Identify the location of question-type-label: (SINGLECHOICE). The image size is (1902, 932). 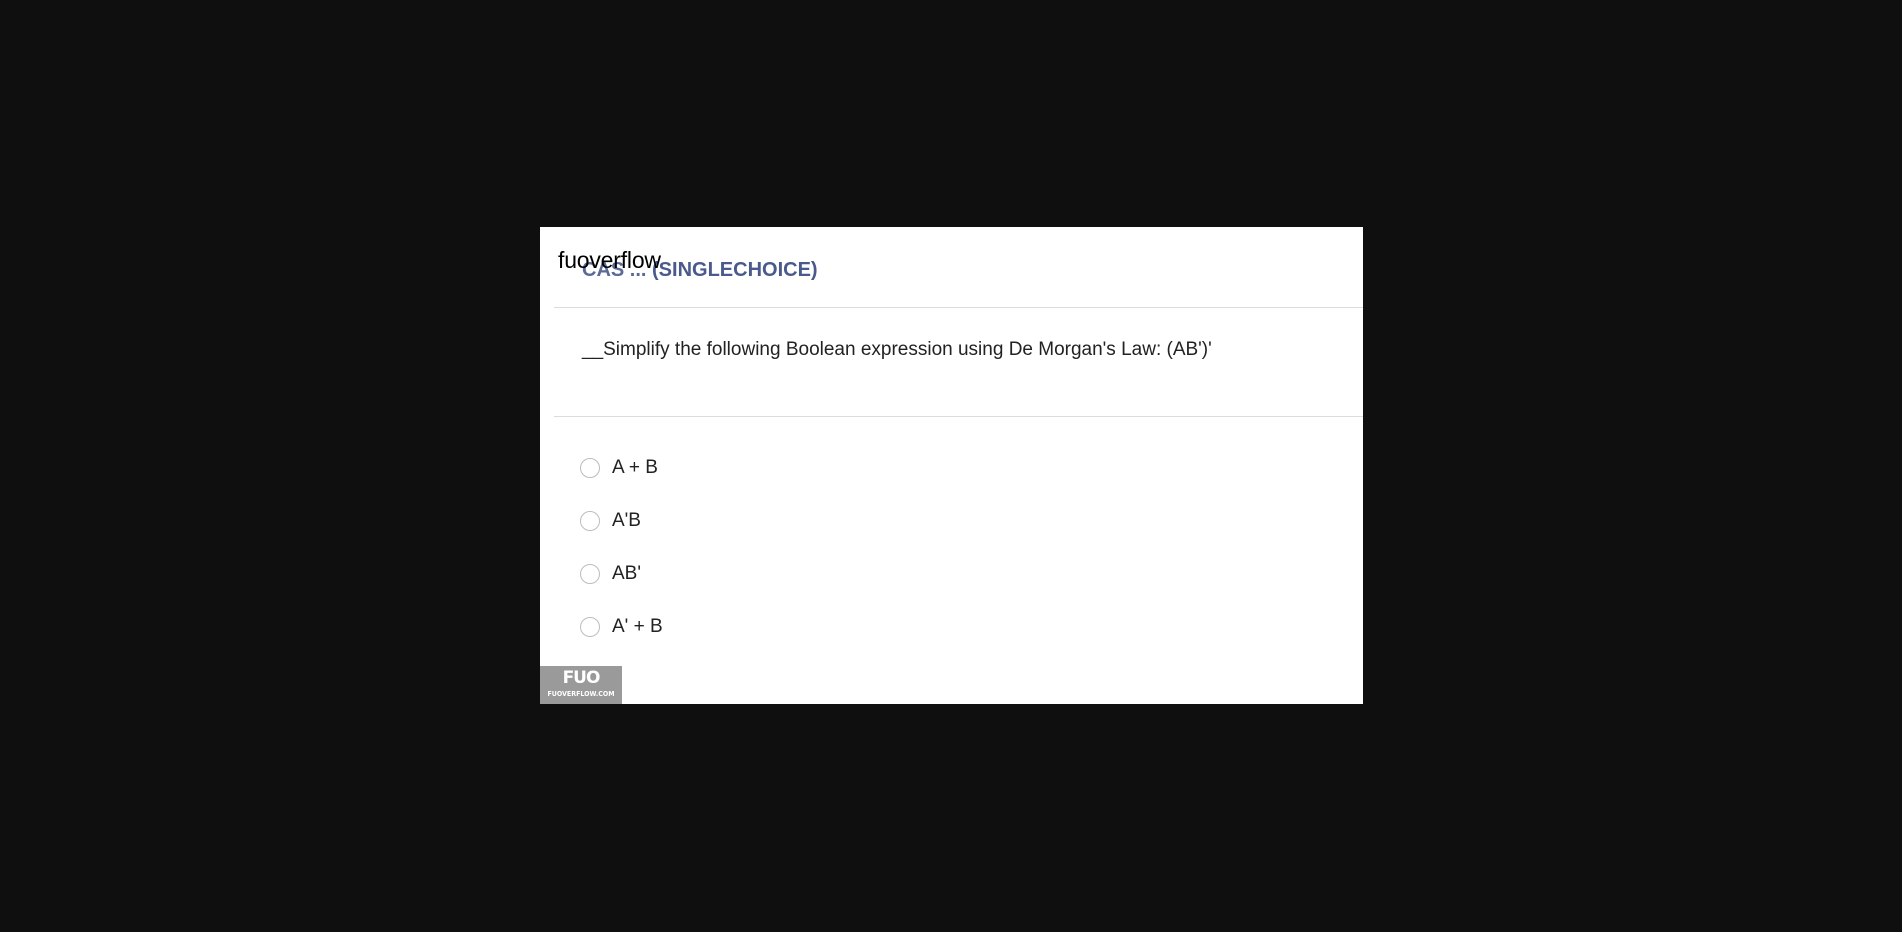
(735, 270).